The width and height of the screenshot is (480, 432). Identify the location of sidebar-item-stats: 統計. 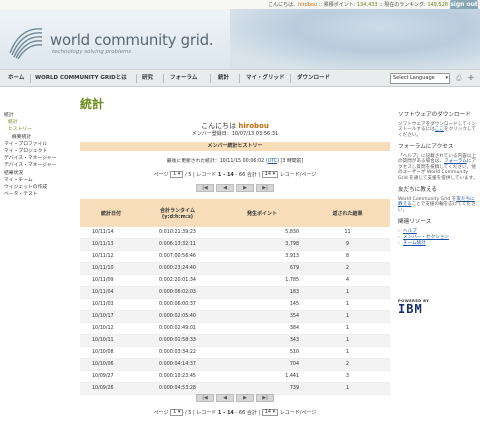
(39, 122).